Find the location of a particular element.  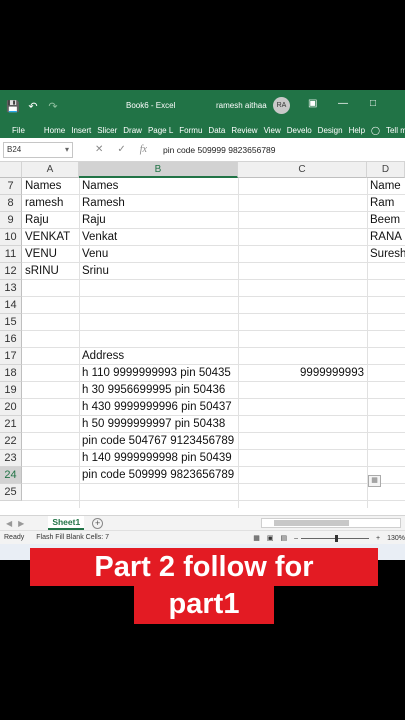

row-header: 17 is located at coordinates (11, 356).